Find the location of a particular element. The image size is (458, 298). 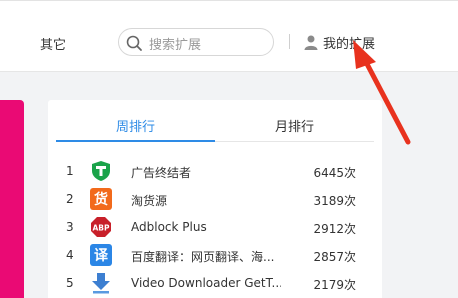

ranking-row: 5 Video Downloader GetT... 2179次 is located at coordinates (211, 284).